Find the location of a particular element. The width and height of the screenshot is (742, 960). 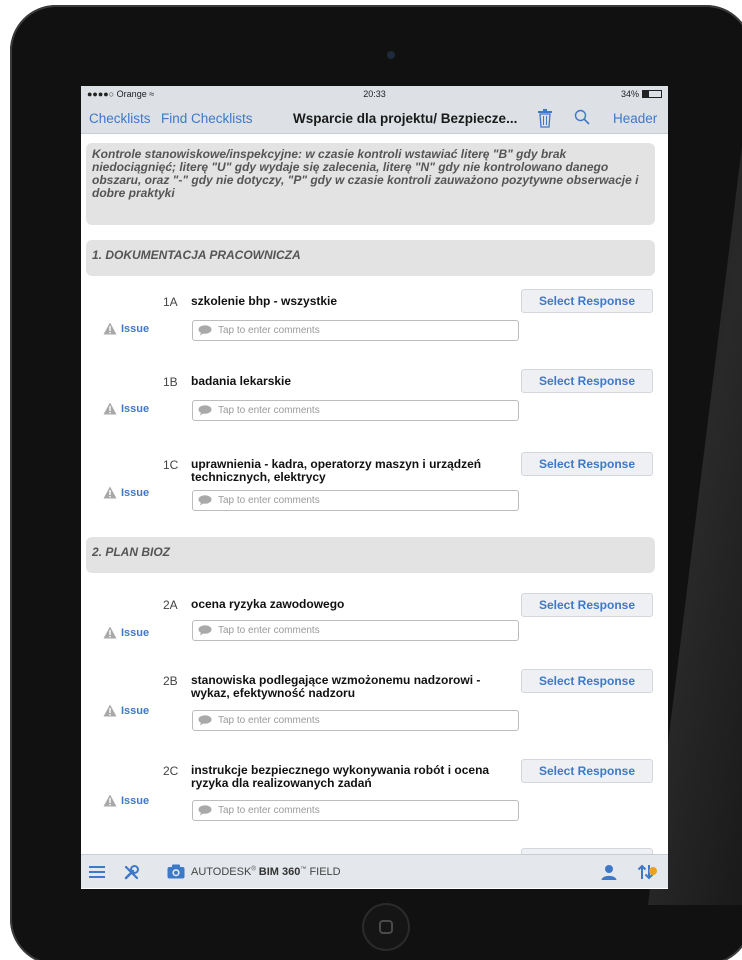

header-link: Header is located at coordinates (635, 118).